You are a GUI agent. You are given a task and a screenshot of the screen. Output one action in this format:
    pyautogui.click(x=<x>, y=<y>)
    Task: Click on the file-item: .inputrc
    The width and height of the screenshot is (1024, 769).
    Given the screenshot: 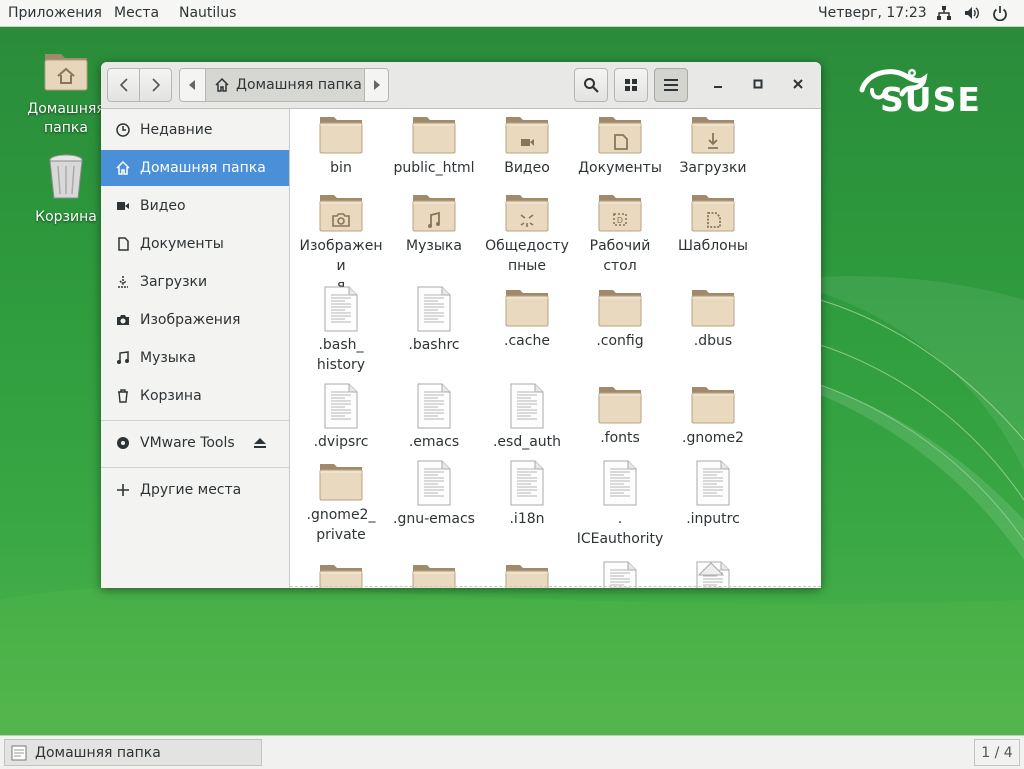 What is the action you would take?
    pyautogui.click(x=713, y=494)
    